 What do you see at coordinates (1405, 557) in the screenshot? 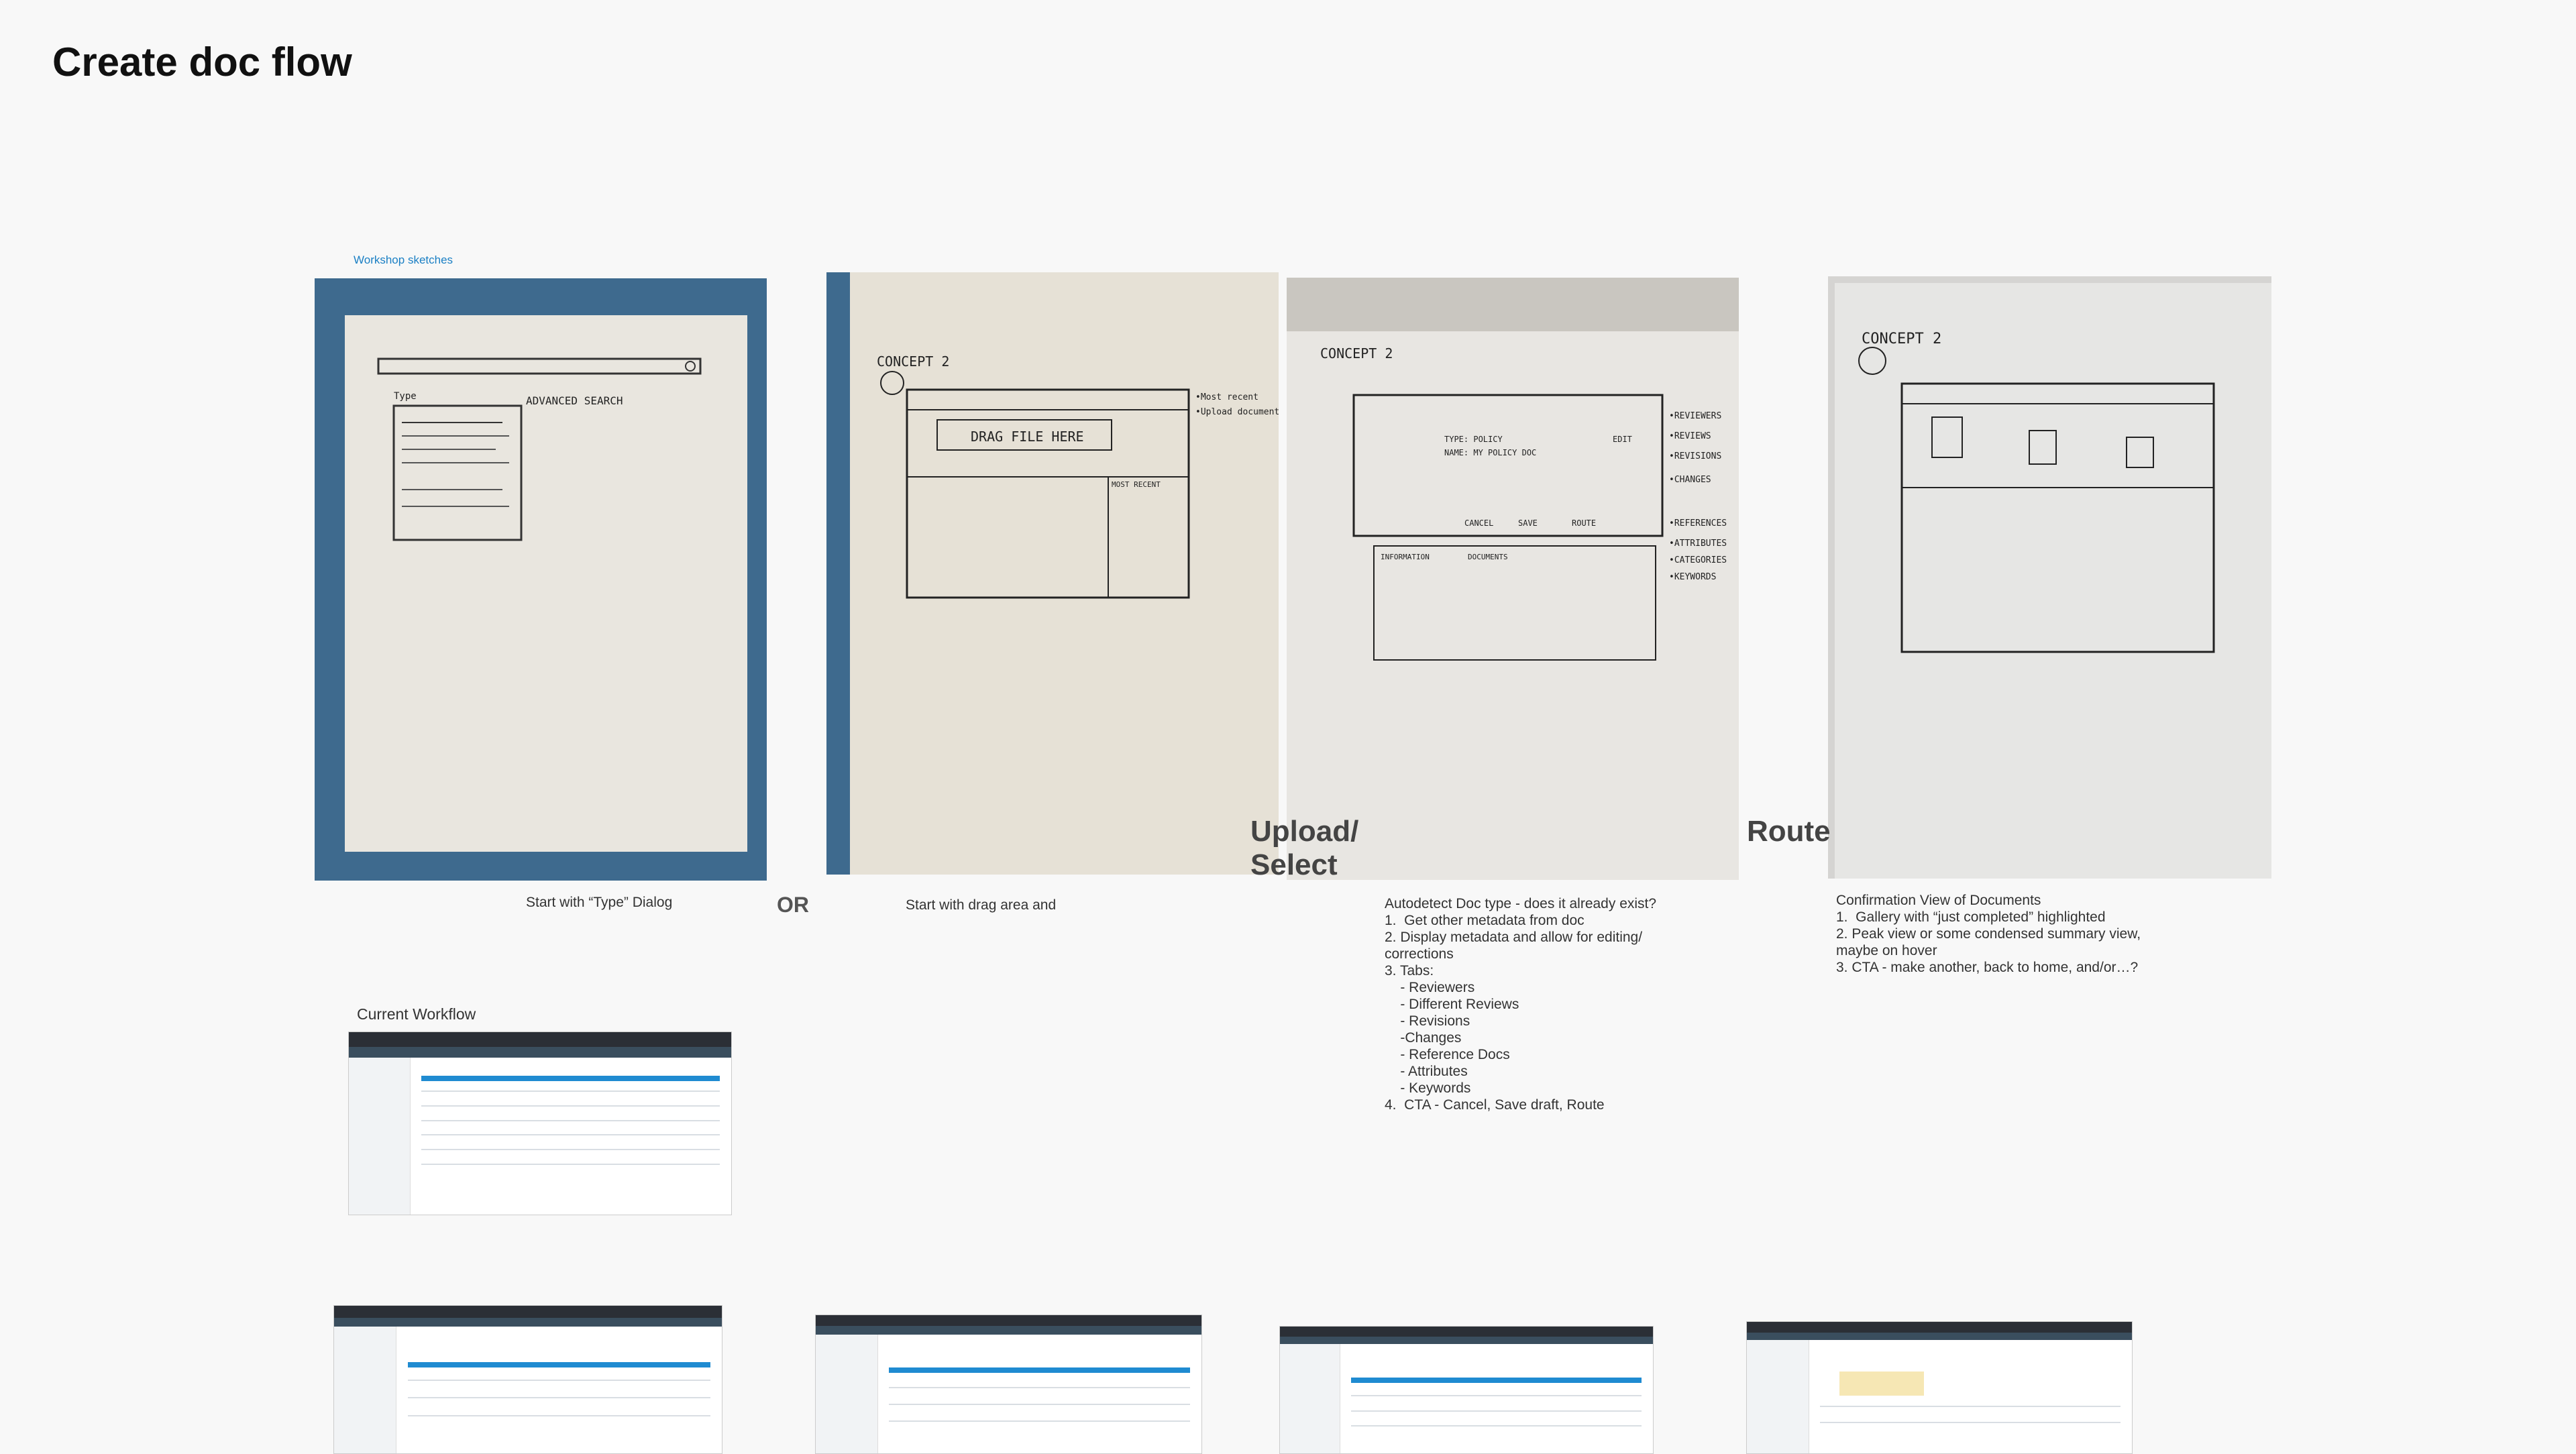
I see `sketch-text: INFORMATION` at bounding box center [1405, 557].